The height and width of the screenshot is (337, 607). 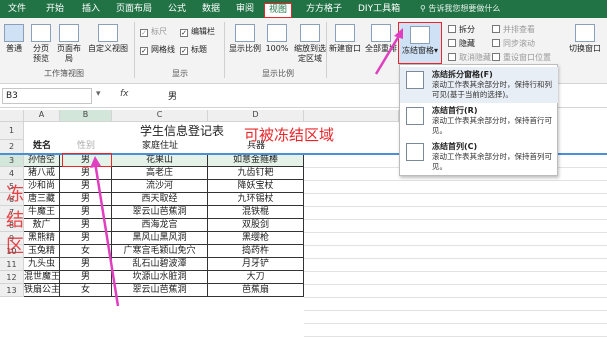 What do you see at coordinates (159, 31) in the screenshot?
I see `ruler-label: 标尺` at bounding box center [159, 31].